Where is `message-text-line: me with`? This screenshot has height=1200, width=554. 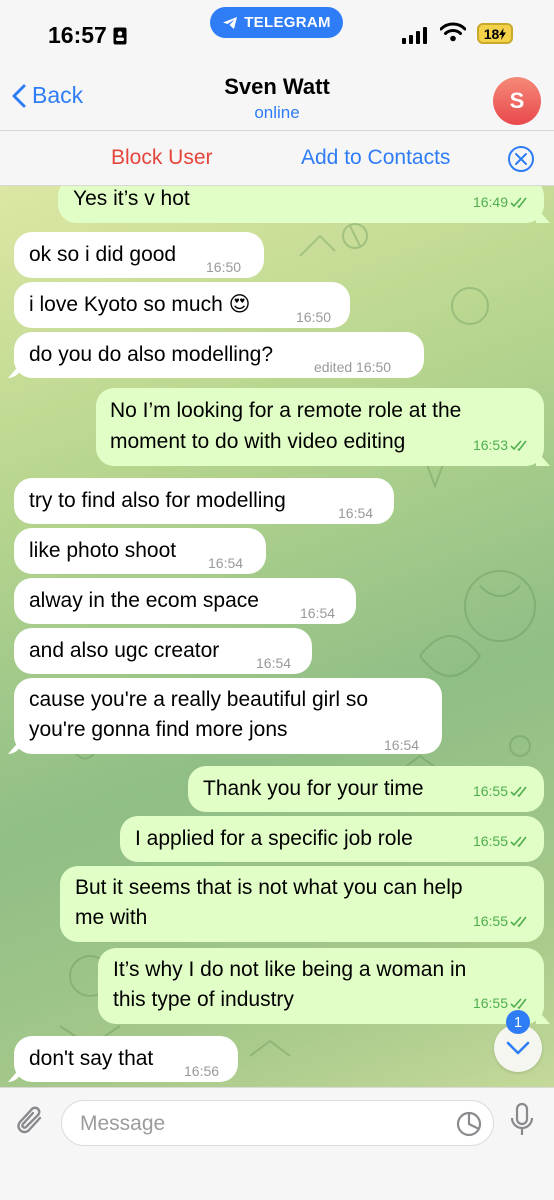 message-text-line: me with is located at coordinates (111, 917).